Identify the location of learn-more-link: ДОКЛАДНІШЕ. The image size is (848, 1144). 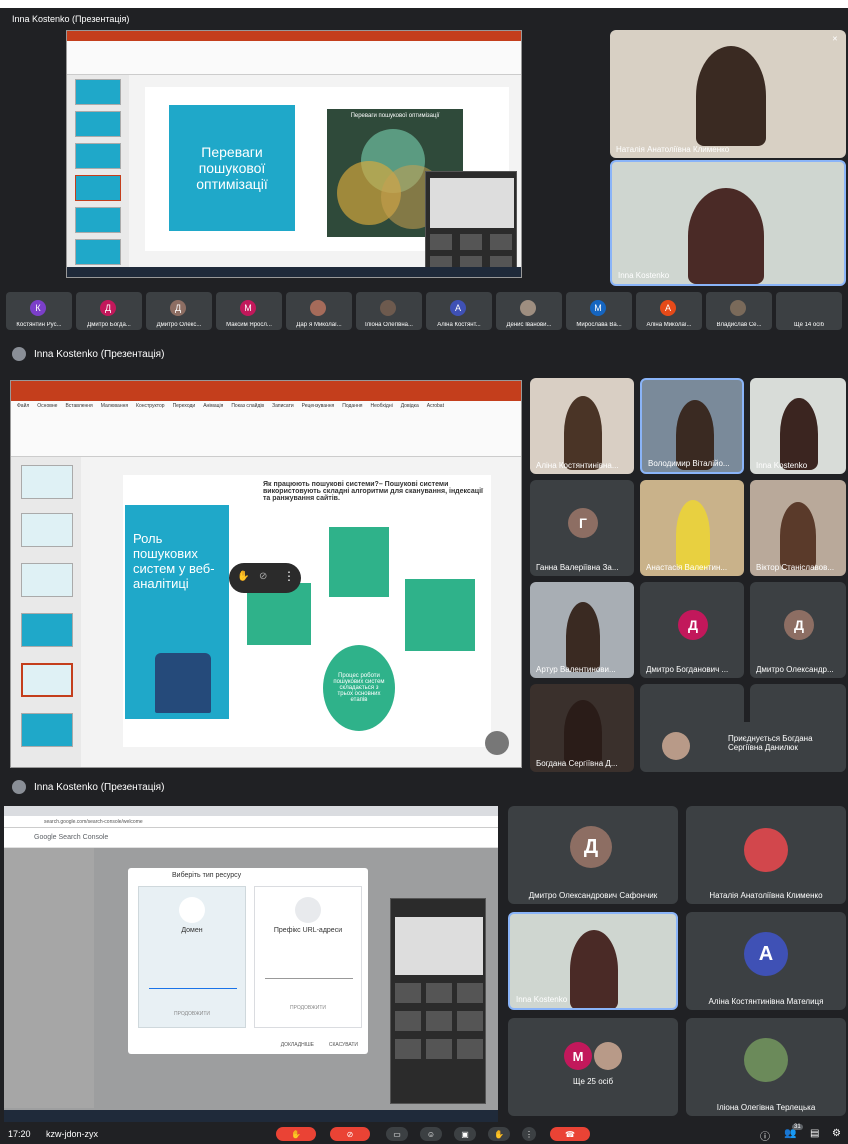
(297, 1045).